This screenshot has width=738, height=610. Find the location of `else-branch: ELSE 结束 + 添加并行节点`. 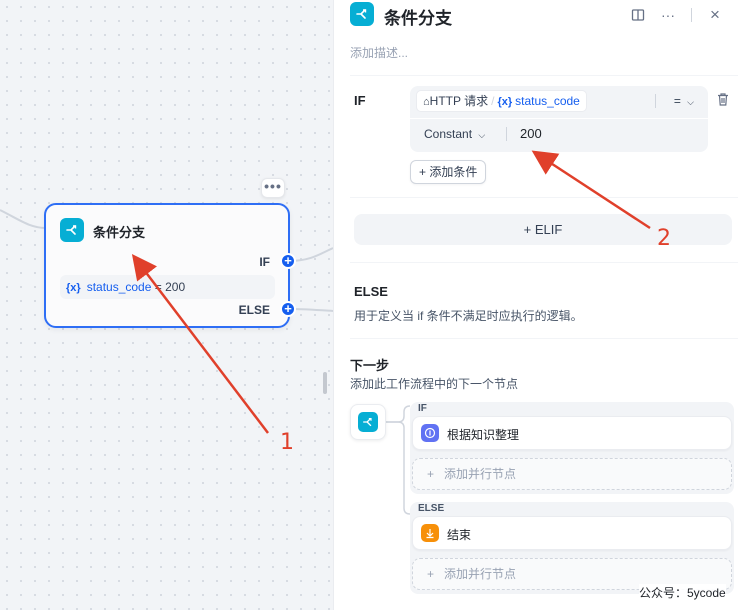

else-branch: ELSE 结束 + 添加并行节点 is located at coordinates (572, 548).